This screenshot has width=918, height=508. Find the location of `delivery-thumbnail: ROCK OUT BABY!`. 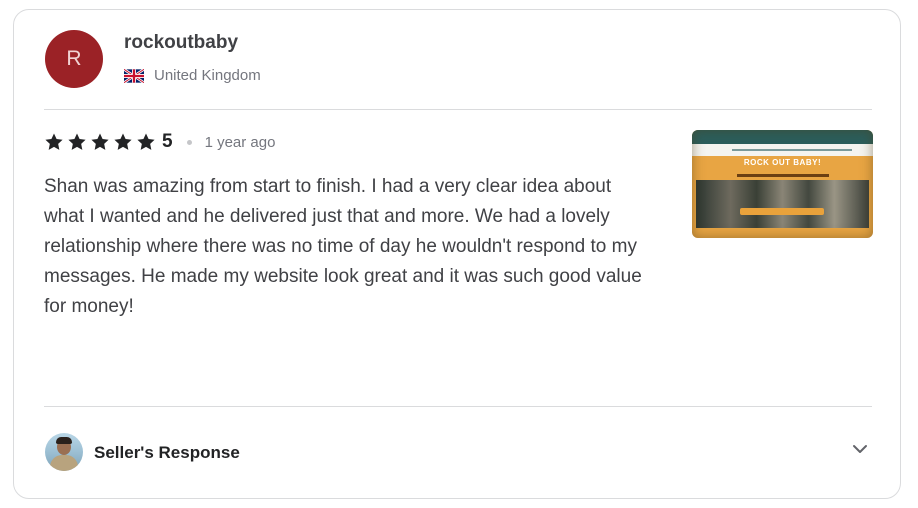

delivery-thumbnail: ROCK OUT BABY! is located at coordinates (782, 184).